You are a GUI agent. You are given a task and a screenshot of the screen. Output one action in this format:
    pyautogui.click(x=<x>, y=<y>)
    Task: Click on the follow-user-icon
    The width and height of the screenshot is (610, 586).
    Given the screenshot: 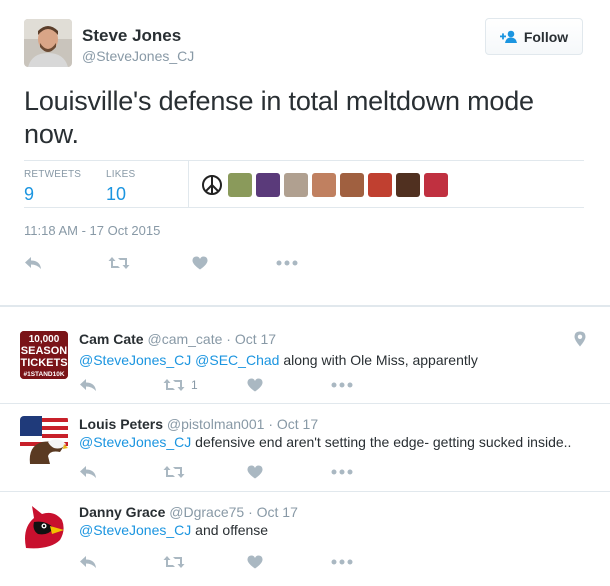 What is the action you would take?
    pyautogui.click(x=508, y=36)
    